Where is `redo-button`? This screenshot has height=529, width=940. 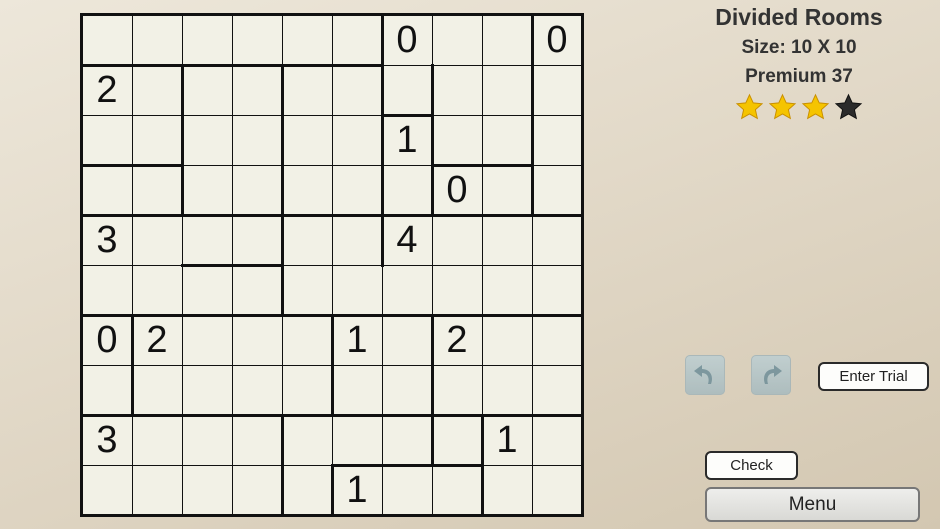
redo-button is located at coordinates (771, 375).